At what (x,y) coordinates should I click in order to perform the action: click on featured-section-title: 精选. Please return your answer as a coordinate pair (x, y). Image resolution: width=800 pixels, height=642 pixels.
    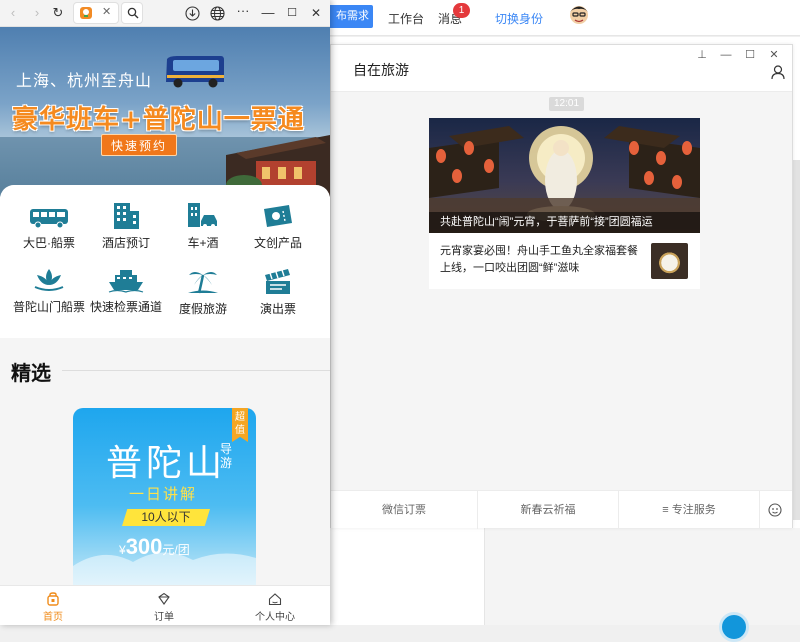
    Looking at the image, I should click on (31, 374).